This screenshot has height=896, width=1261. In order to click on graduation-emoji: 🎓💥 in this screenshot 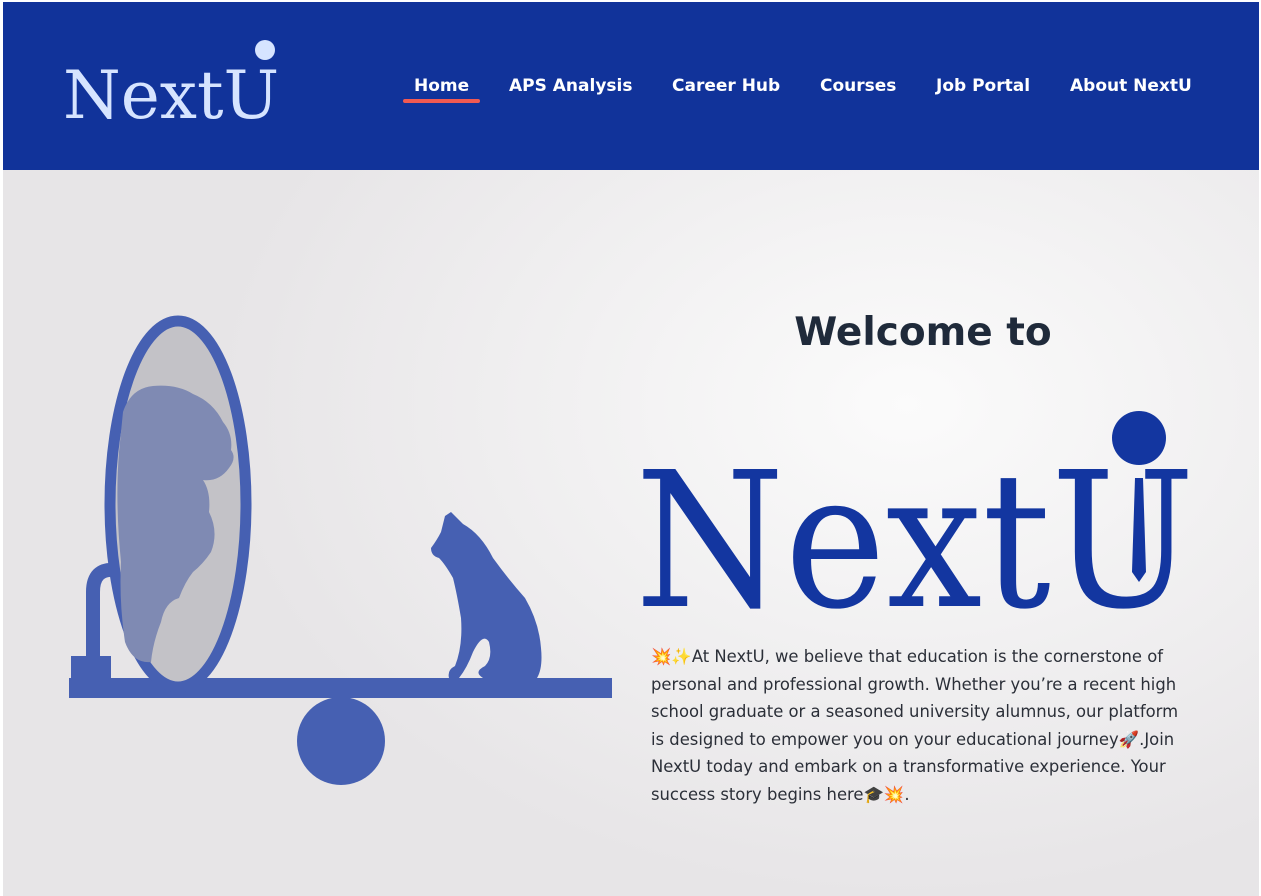, I will do `click(884, 794)`.